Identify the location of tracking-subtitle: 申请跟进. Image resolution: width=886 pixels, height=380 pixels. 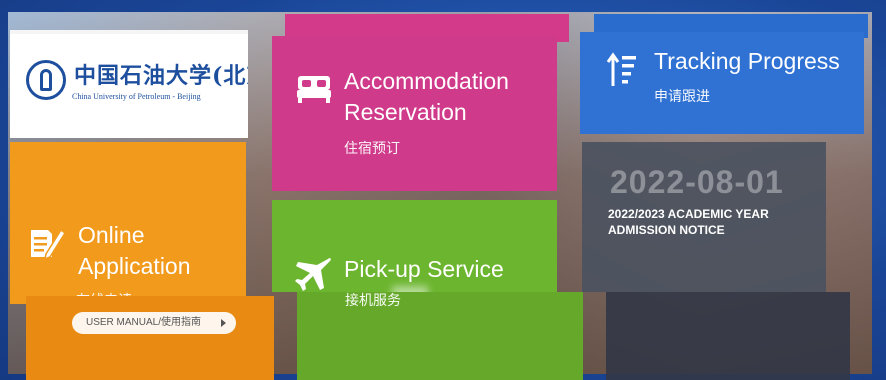
(682, 96).